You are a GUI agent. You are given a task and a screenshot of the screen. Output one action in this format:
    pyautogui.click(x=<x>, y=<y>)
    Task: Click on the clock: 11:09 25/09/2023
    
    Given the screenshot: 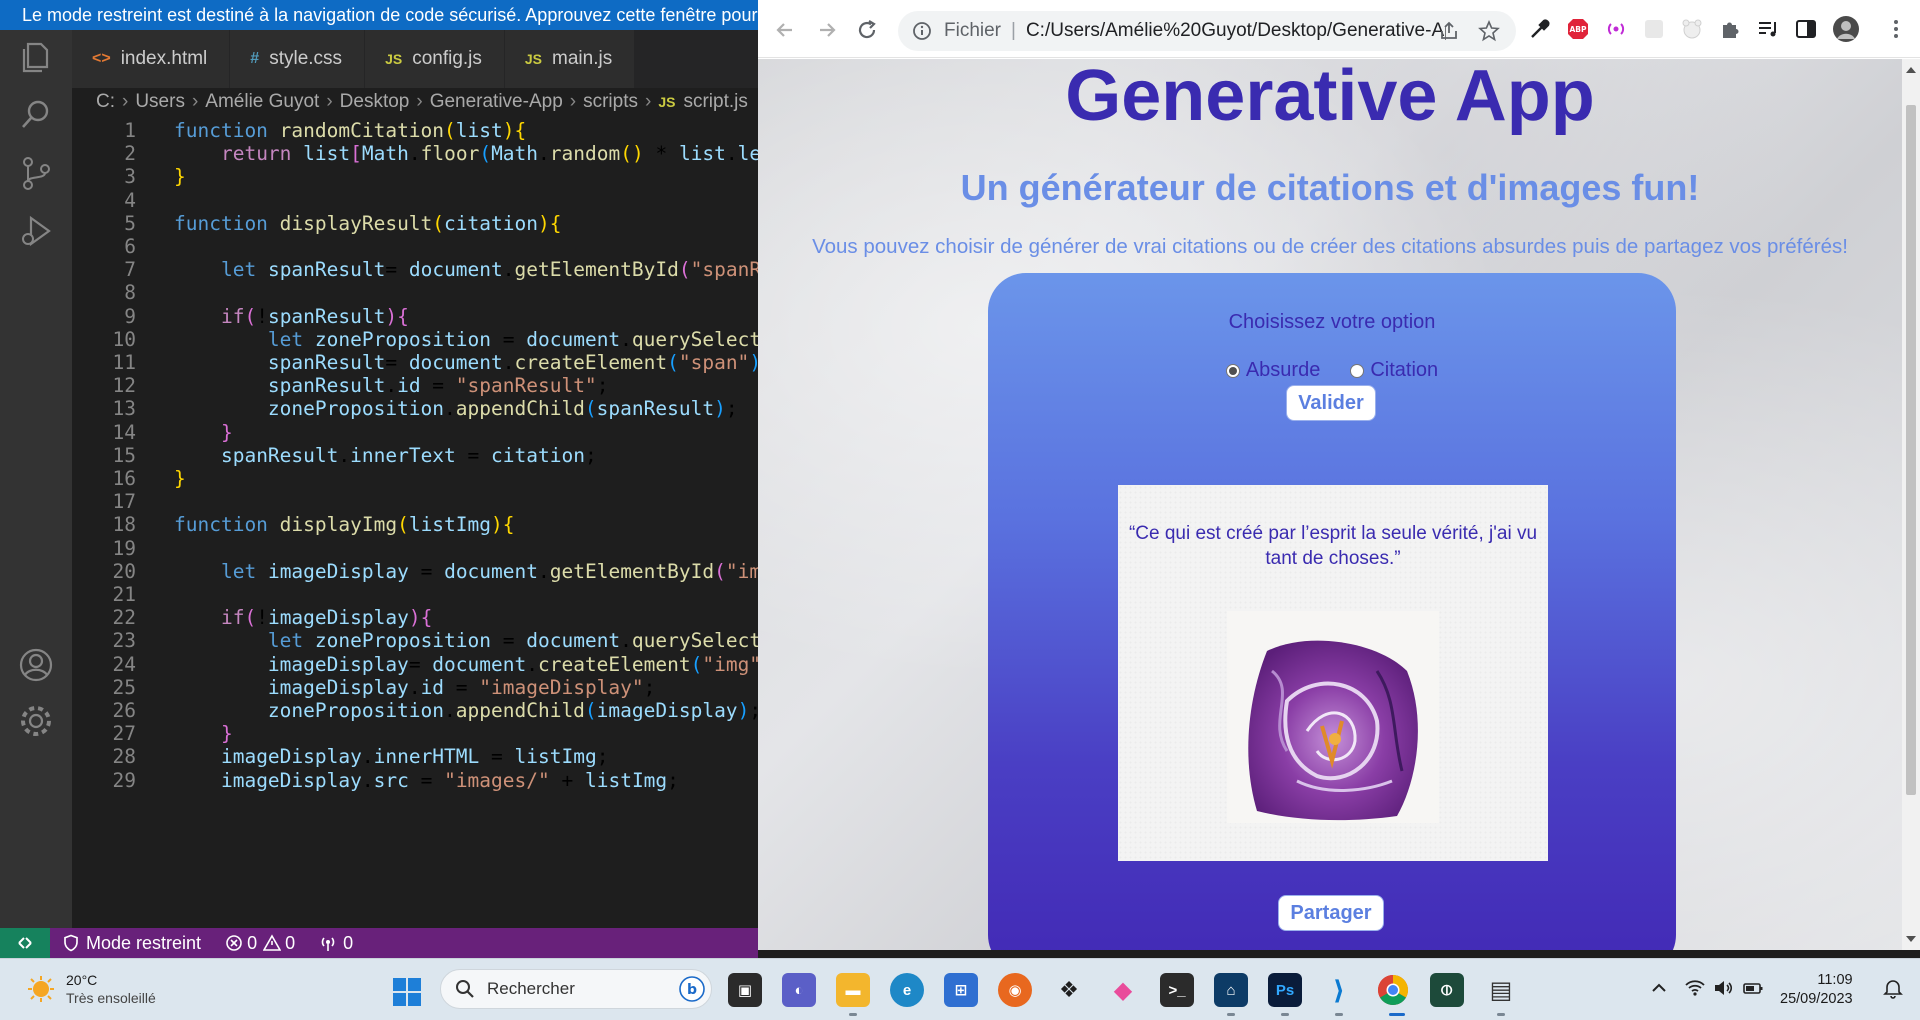 What is the action you would take?
    pyautogui.click(x=1816, y=990)
    